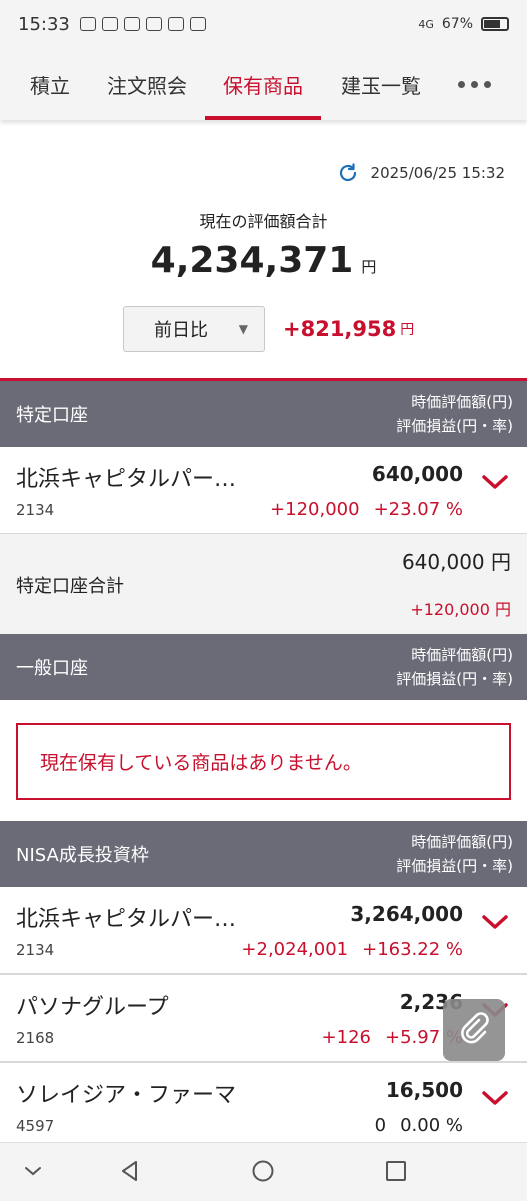 Image resolution: width=527 pixels, height=1201 pixels. I want to click on holding-value: 640,000, so click(417, 474).